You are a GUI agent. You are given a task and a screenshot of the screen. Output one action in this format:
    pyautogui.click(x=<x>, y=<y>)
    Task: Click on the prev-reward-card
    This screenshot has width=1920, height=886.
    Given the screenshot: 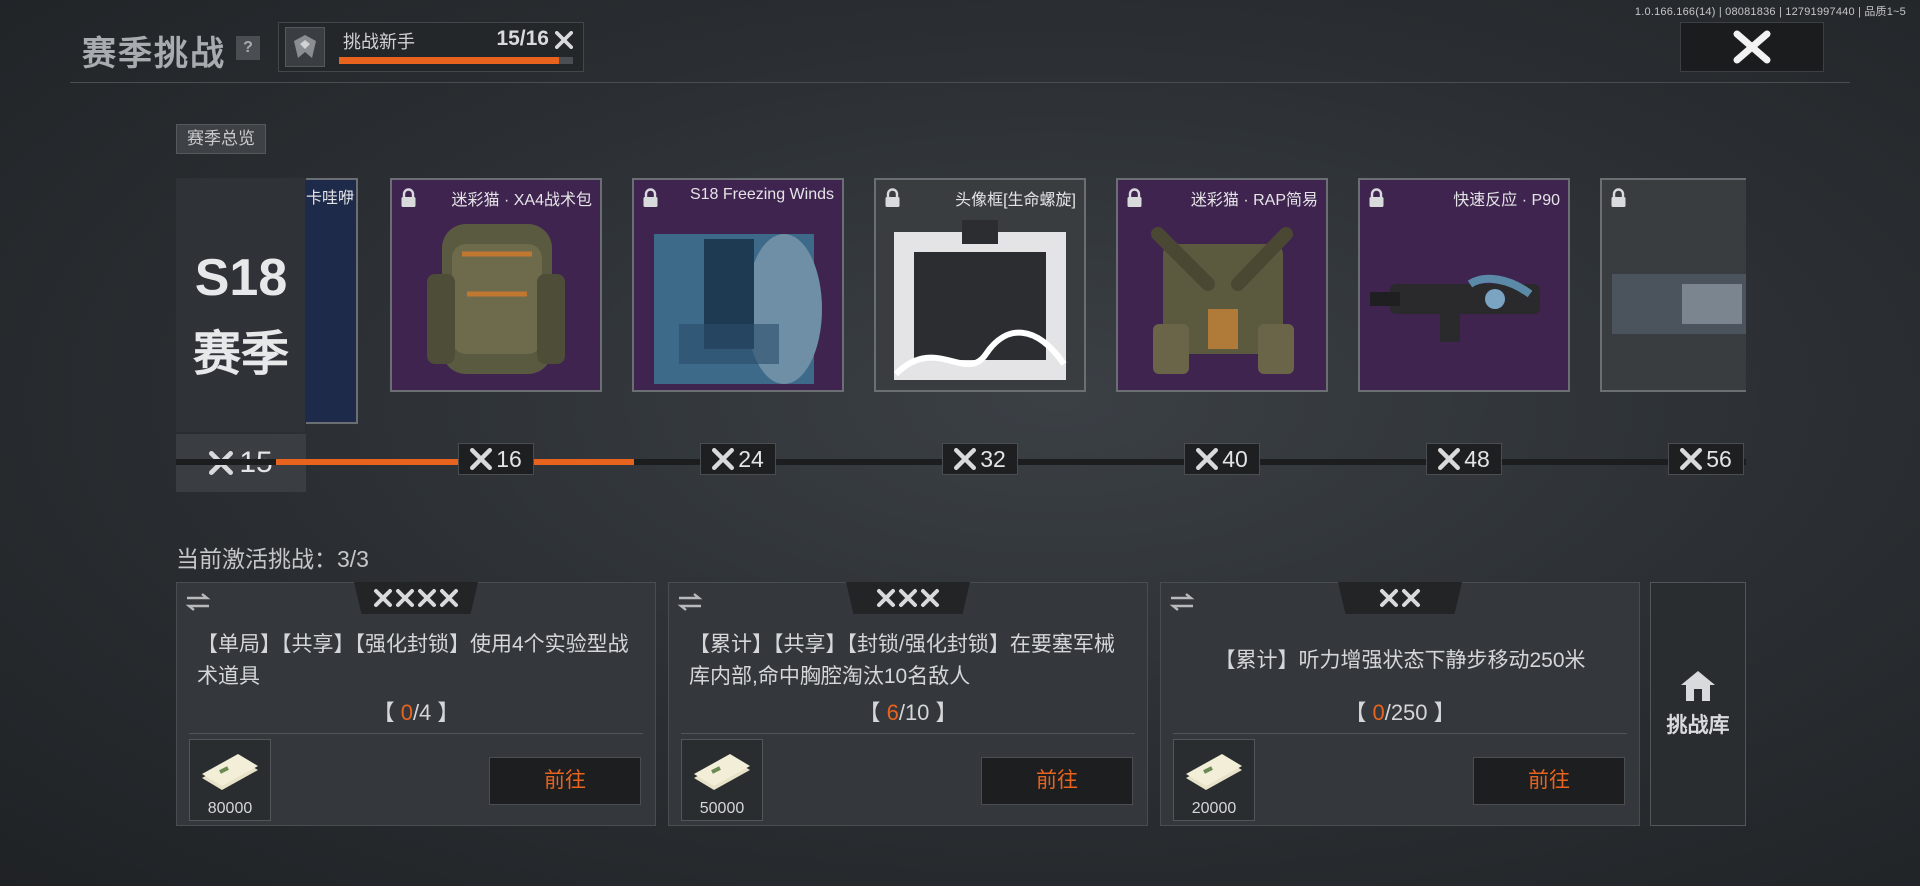 What is the action you would take?
    pyautogui.click(x=330, y=301)
    